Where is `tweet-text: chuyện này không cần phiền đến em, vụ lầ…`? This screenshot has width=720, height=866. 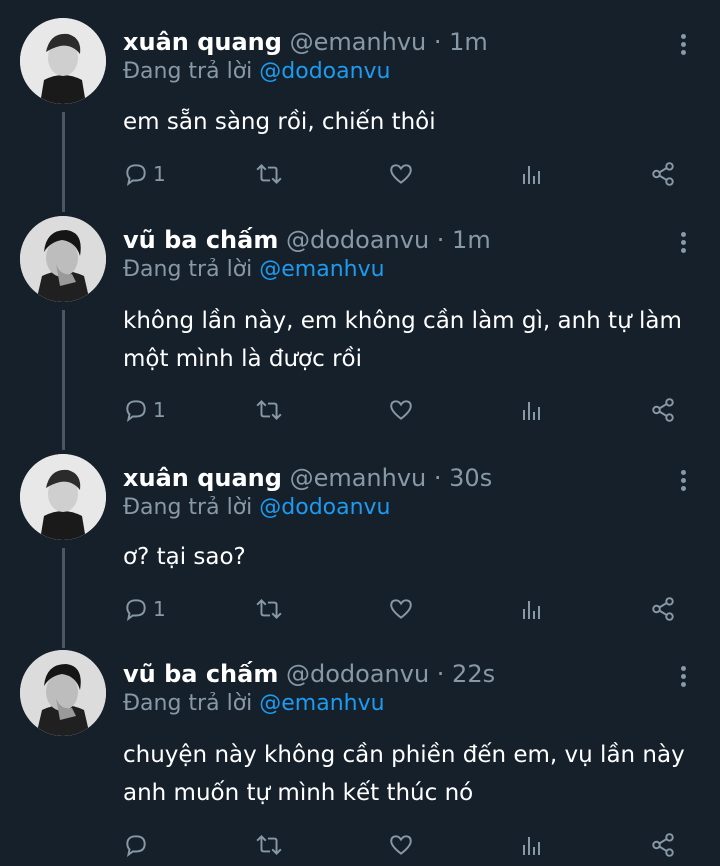
tweet-text: chuyện này không cần phiền đến em, vụ lầ… is located at coordinates (404, 774).